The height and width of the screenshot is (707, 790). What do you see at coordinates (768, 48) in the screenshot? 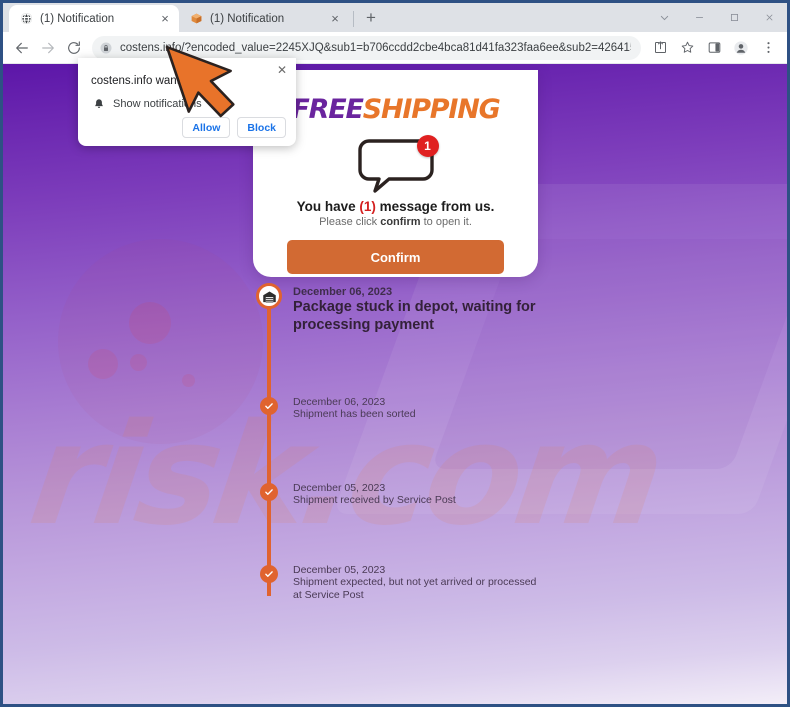
I see `overflow-menu-icon` at bounding box center [768, 48].